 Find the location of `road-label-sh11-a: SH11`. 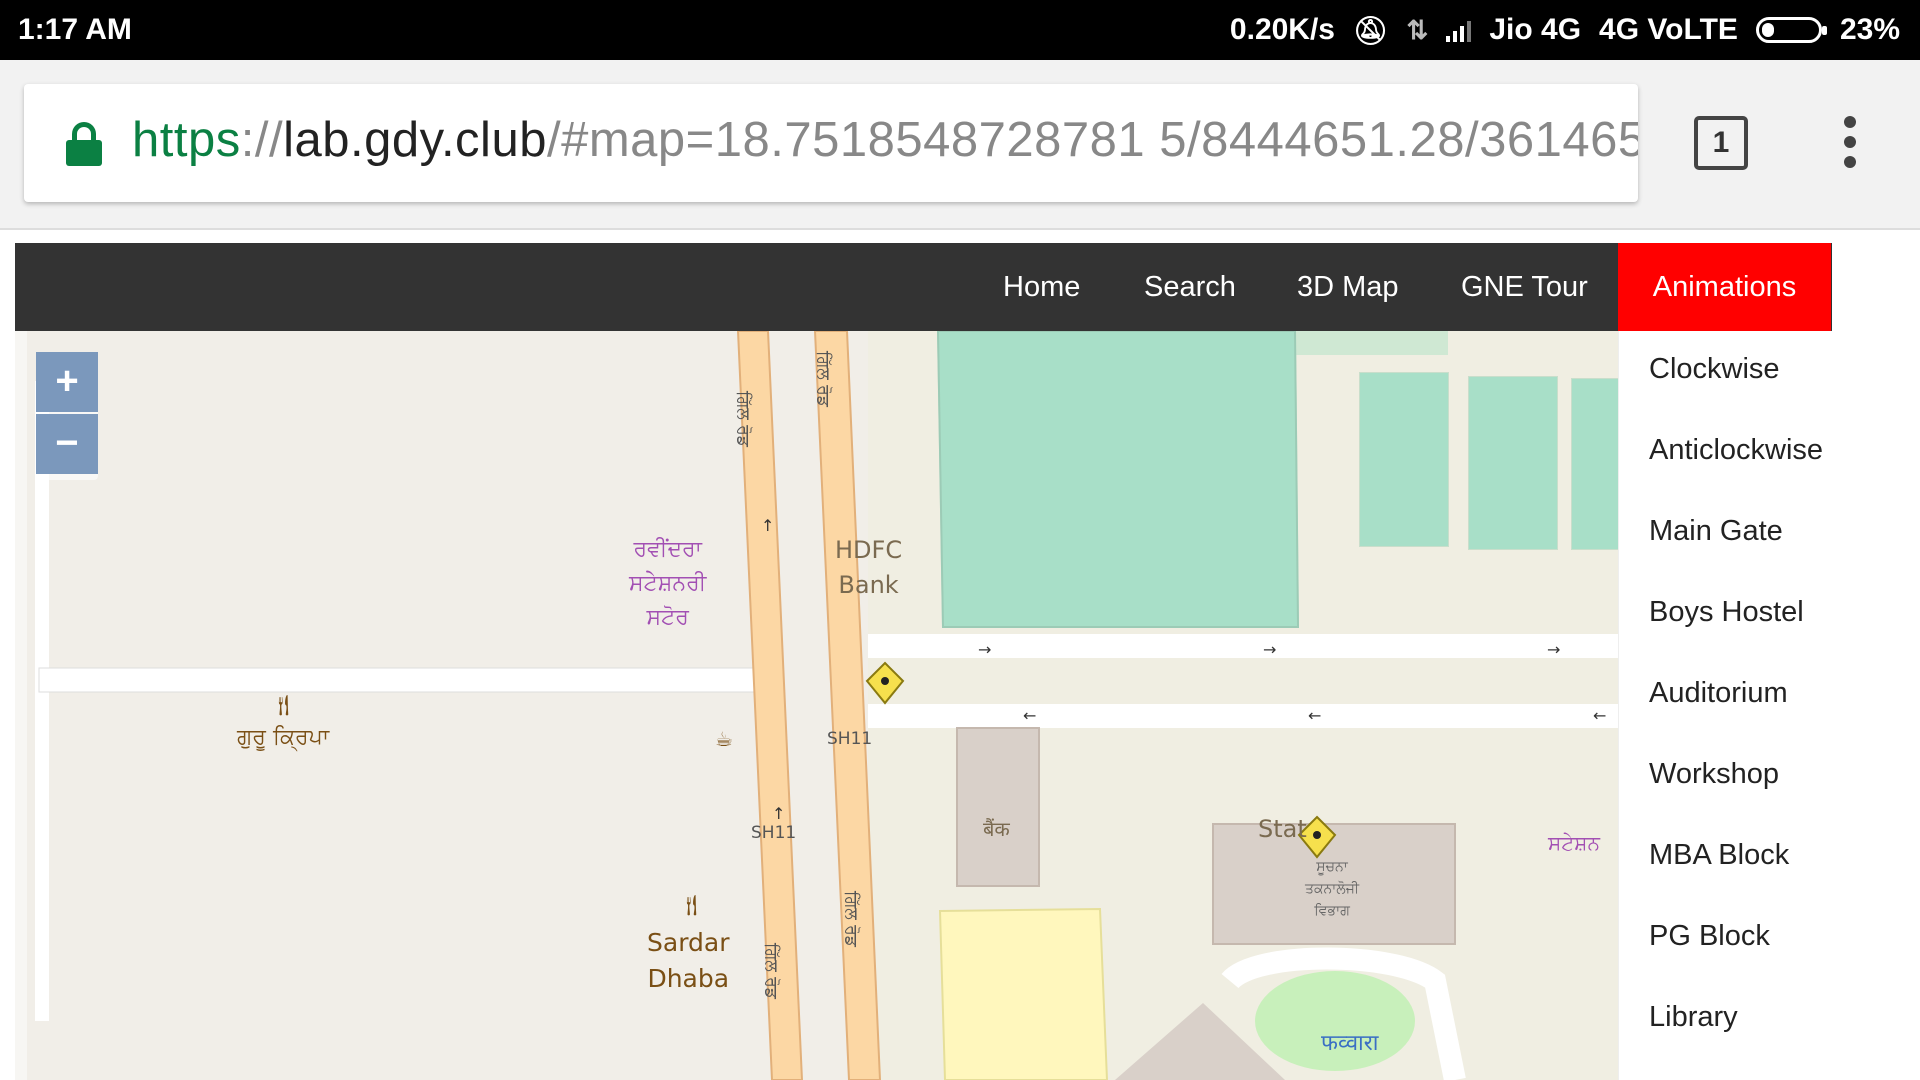

road-label-sh11-a: SH11 is located at coordinates (850, 739).